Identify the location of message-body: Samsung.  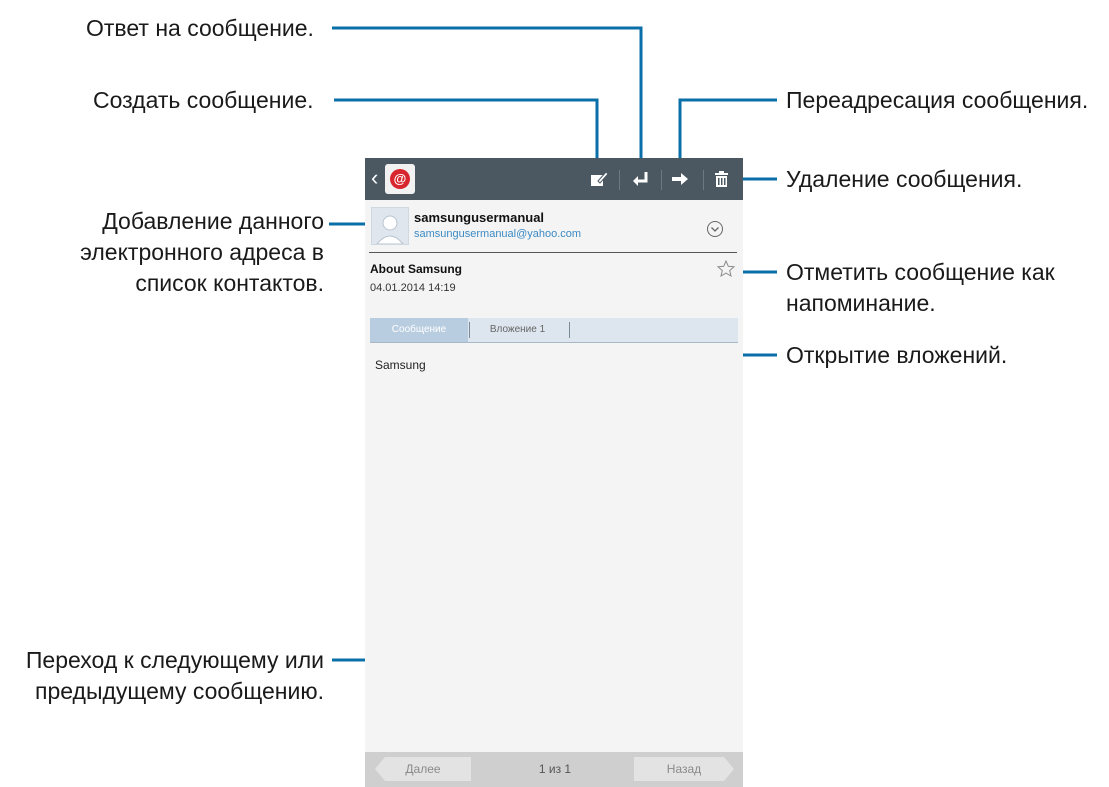
(400, 365).